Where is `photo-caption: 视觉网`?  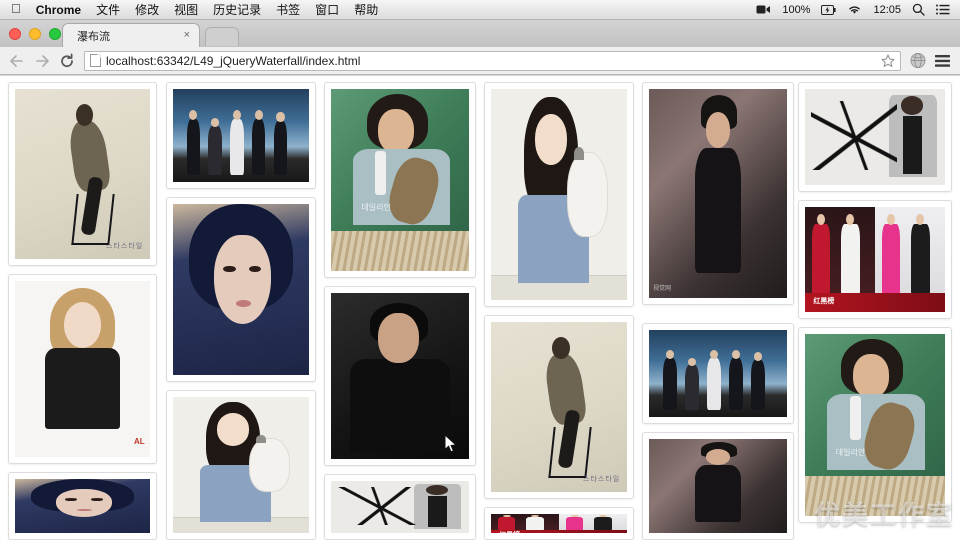
photo-caption: 视觉网 is located at coordinates (662, 288).